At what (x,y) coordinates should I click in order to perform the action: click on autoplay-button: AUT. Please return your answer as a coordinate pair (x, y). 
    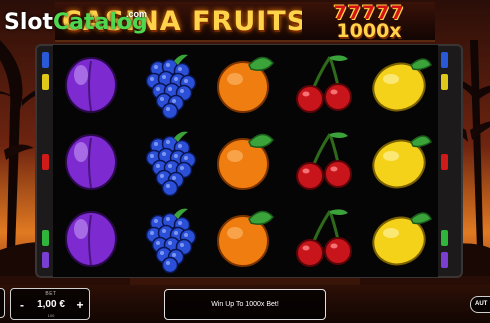
    Looking at the image, I should click on (480, 304).